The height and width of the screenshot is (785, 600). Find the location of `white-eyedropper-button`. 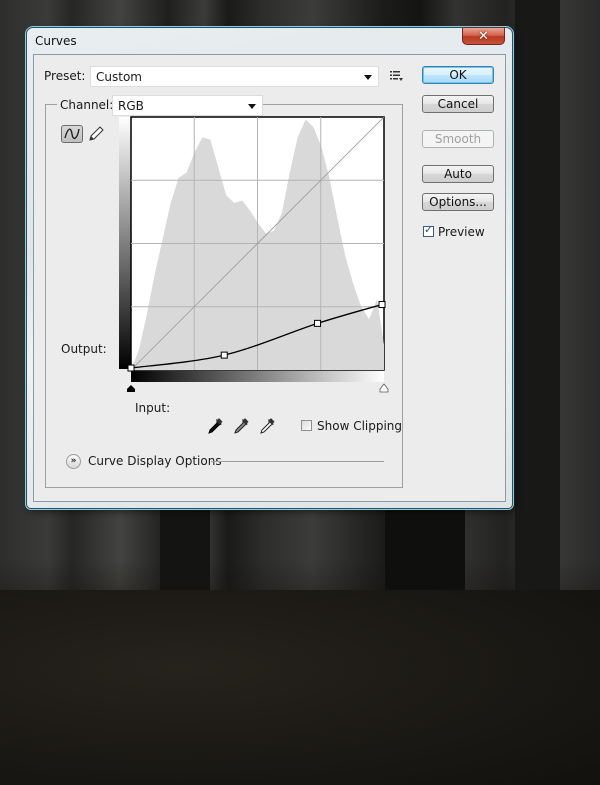

white-eyedropper-button is located at coordinates (267, 427).